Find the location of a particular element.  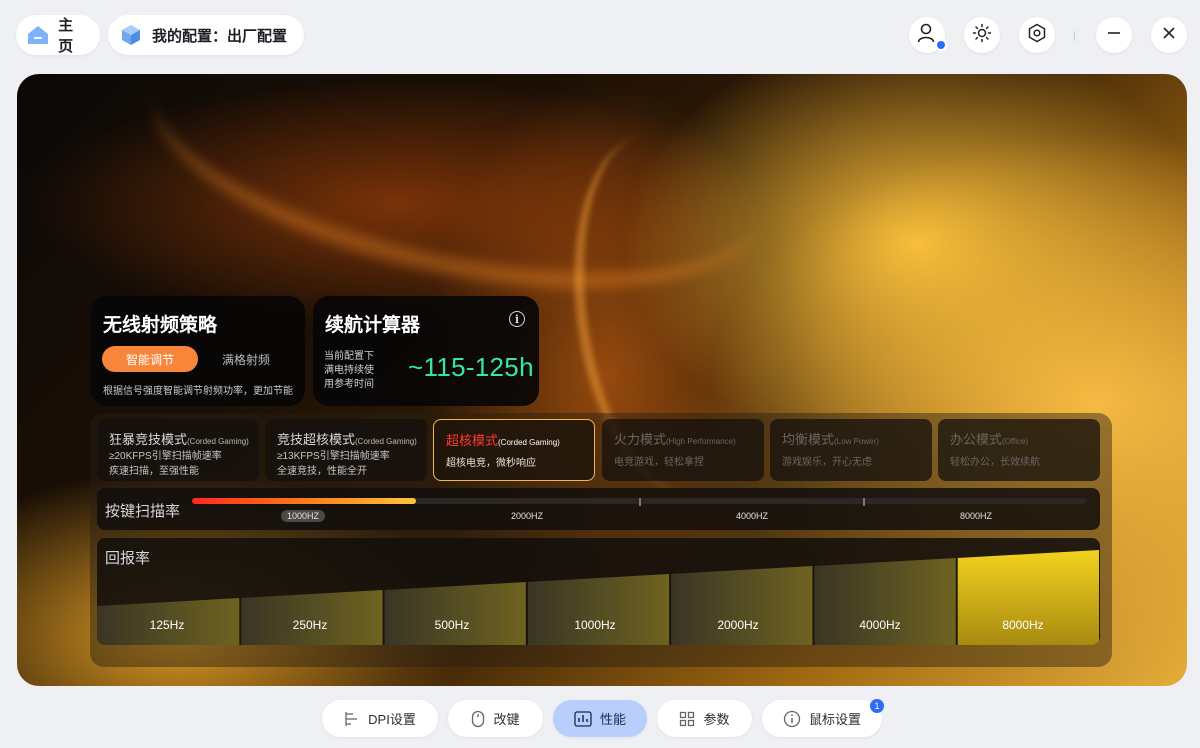

tab-dpi-settings: DPI设置 is located at coordinates (380, 718).